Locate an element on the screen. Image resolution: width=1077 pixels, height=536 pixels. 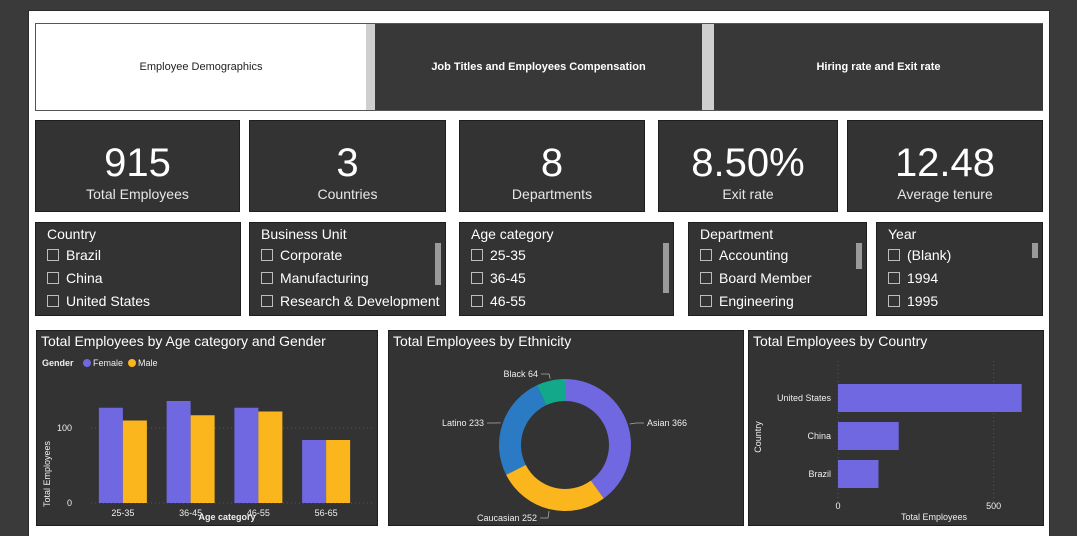
slice-label-latino: Latino 233 is located at coordinates (463, 423).